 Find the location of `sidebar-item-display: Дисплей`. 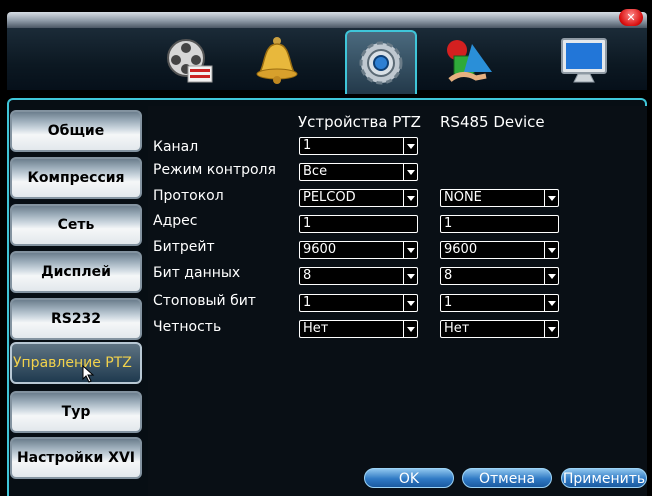

sidebar-item-display: Дисплей is located at coordinates (76, 272).